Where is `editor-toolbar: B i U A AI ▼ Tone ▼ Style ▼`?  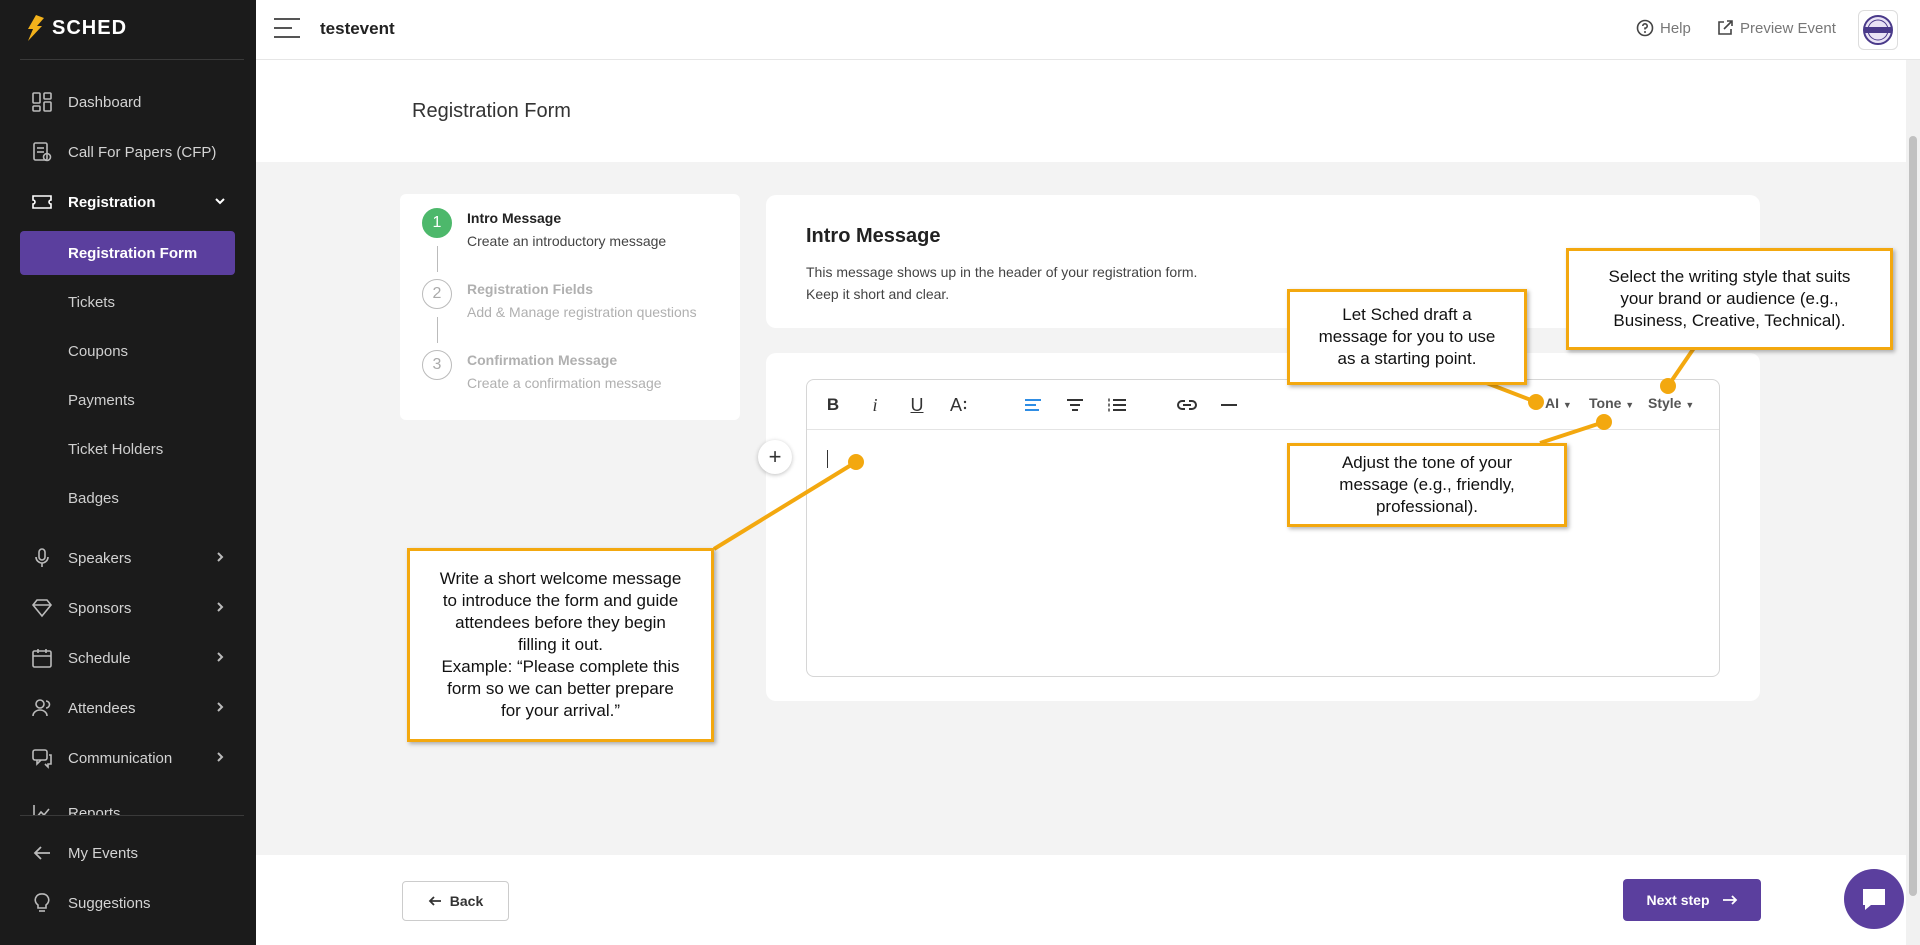 editor-toolbar: B i U A AI ▼ Tone ▼ Style ▼ is located at coordinates (1263, 405).